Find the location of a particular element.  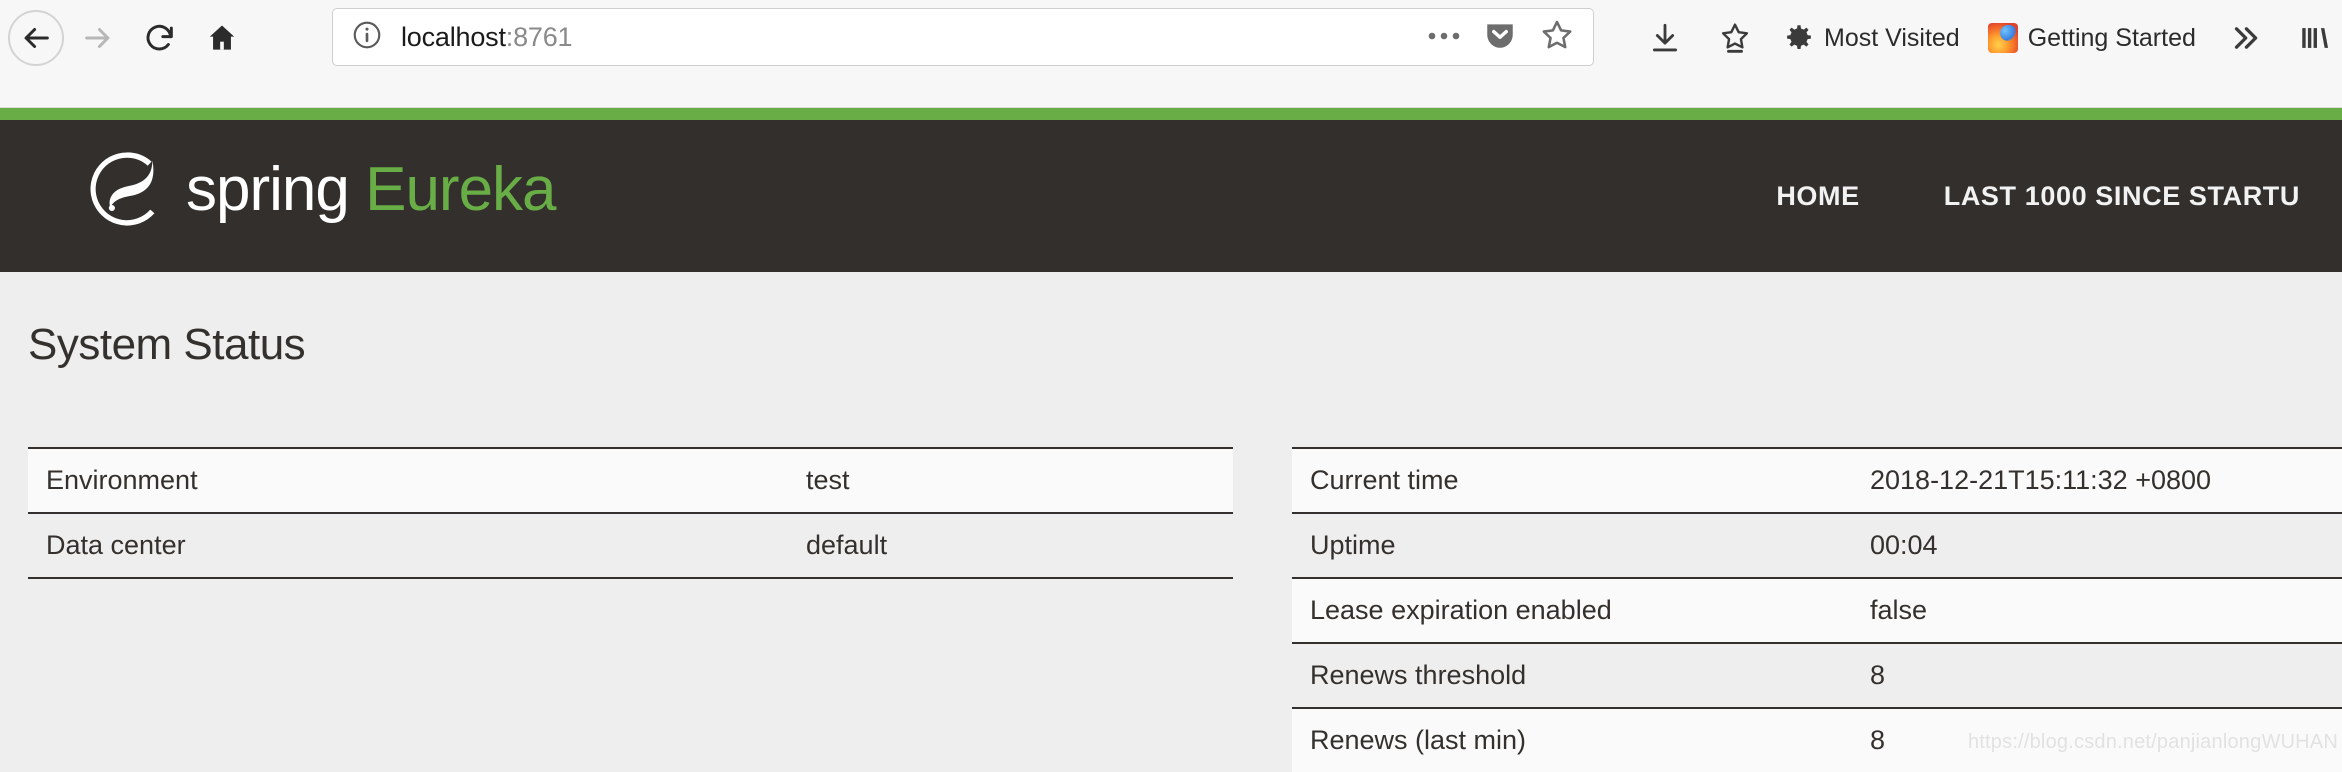

spring-leaf-icon is located at coordinates (122, 189).